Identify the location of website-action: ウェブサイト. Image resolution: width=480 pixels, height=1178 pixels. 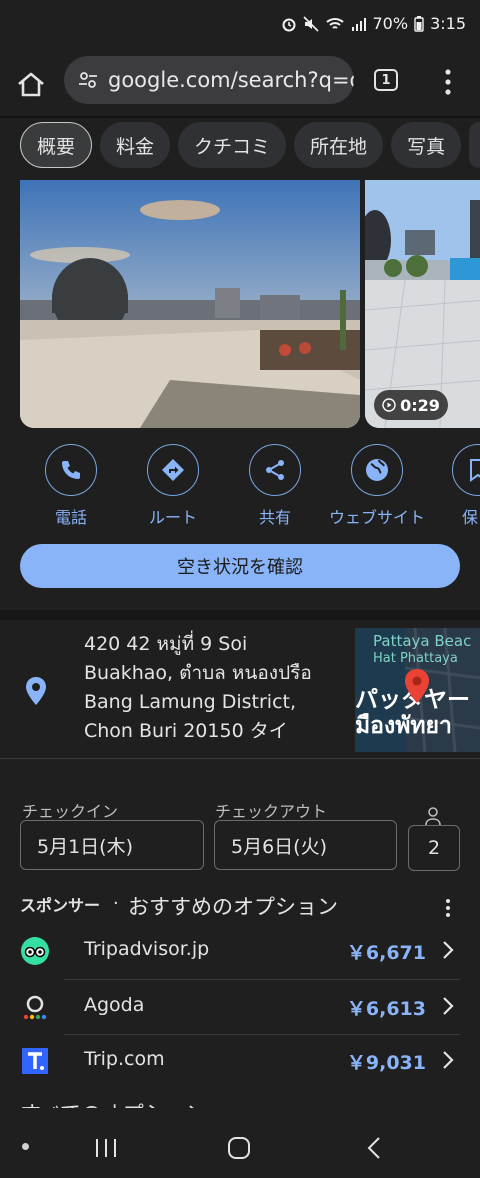
(377, 486).